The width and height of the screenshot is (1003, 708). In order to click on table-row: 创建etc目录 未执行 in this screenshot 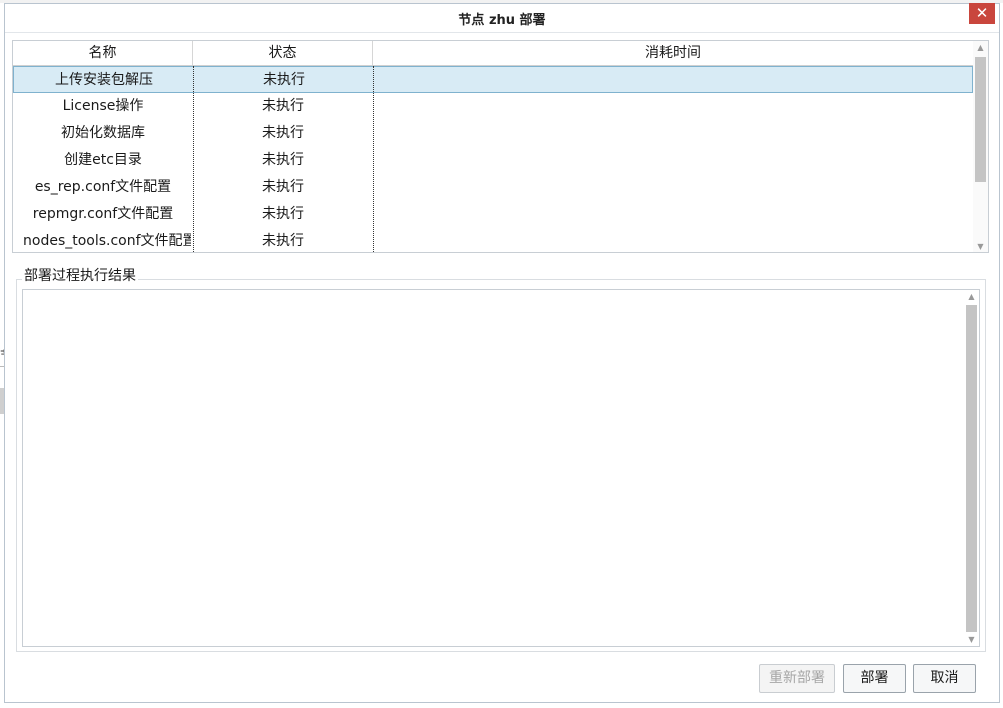, I will do `click(493, 160)`.